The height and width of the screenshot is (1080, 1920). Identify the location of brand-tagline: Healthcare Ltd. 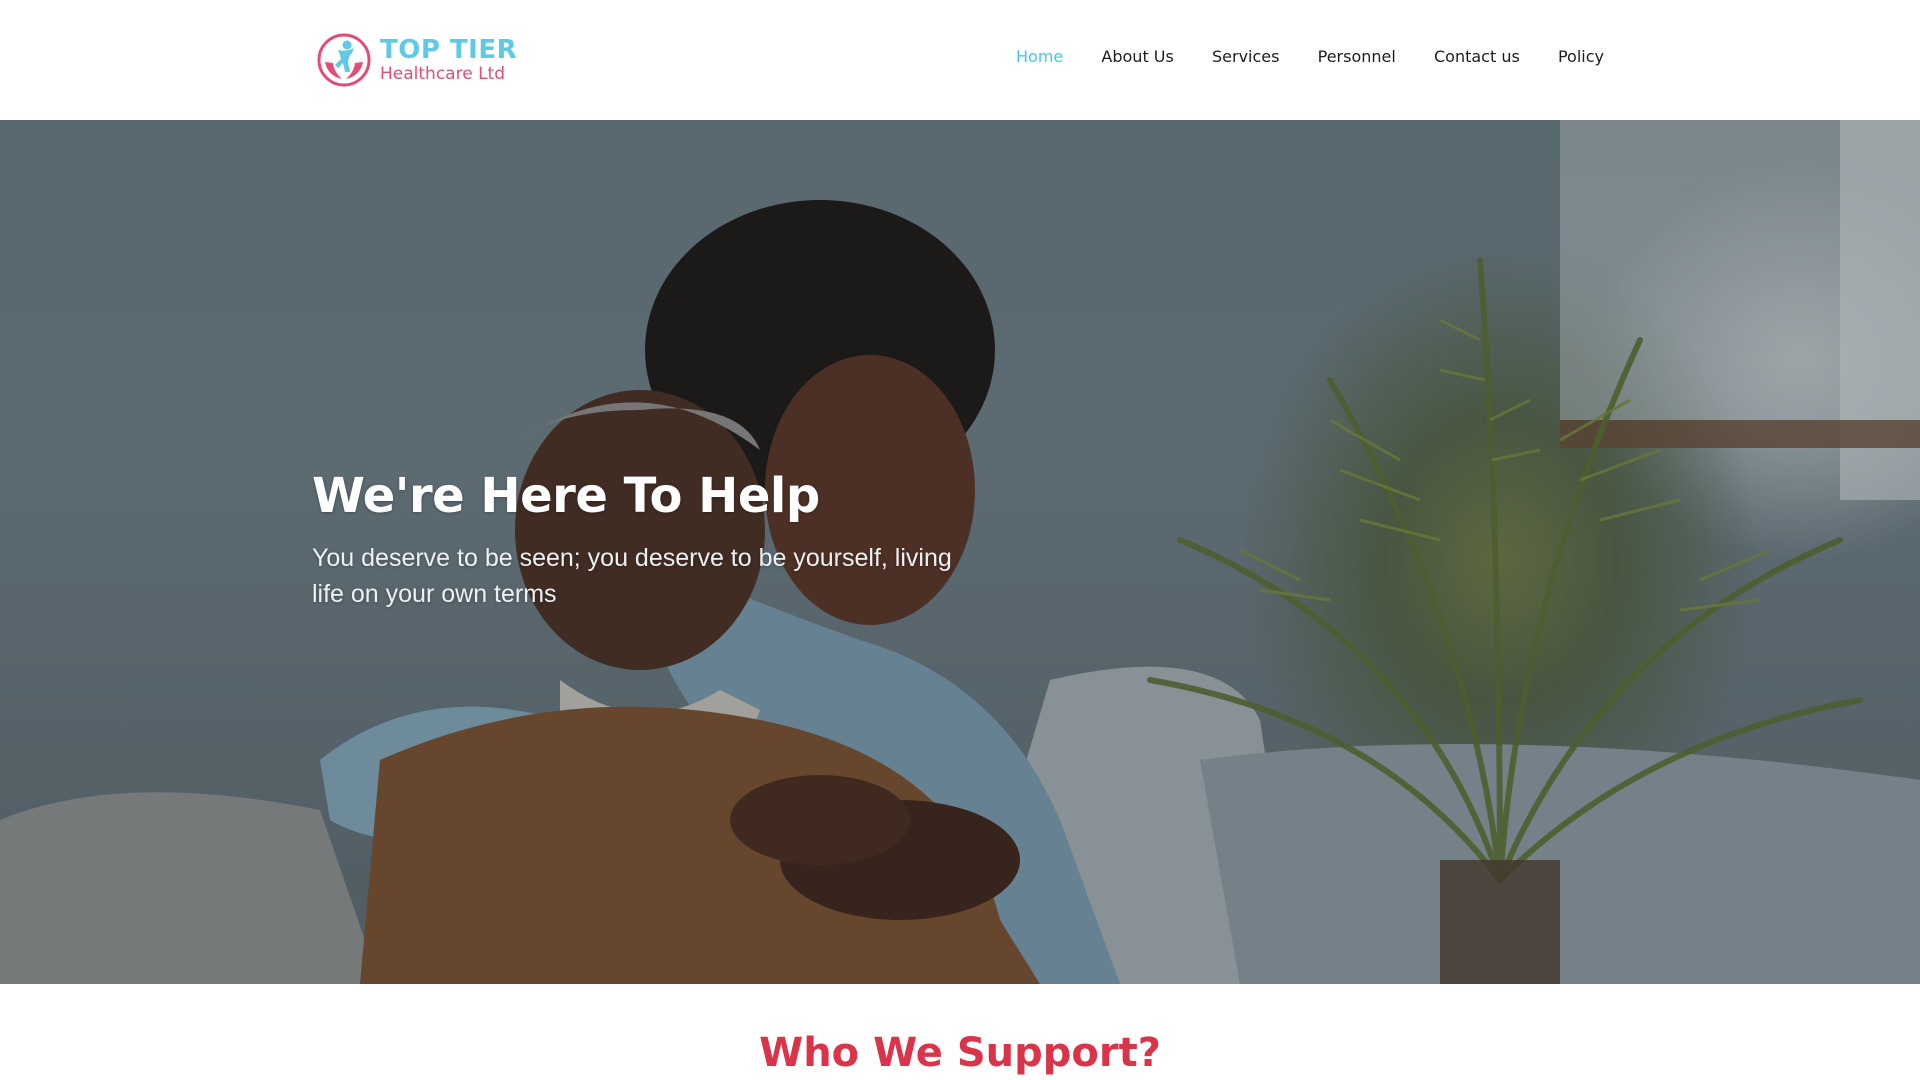
(442, 74).